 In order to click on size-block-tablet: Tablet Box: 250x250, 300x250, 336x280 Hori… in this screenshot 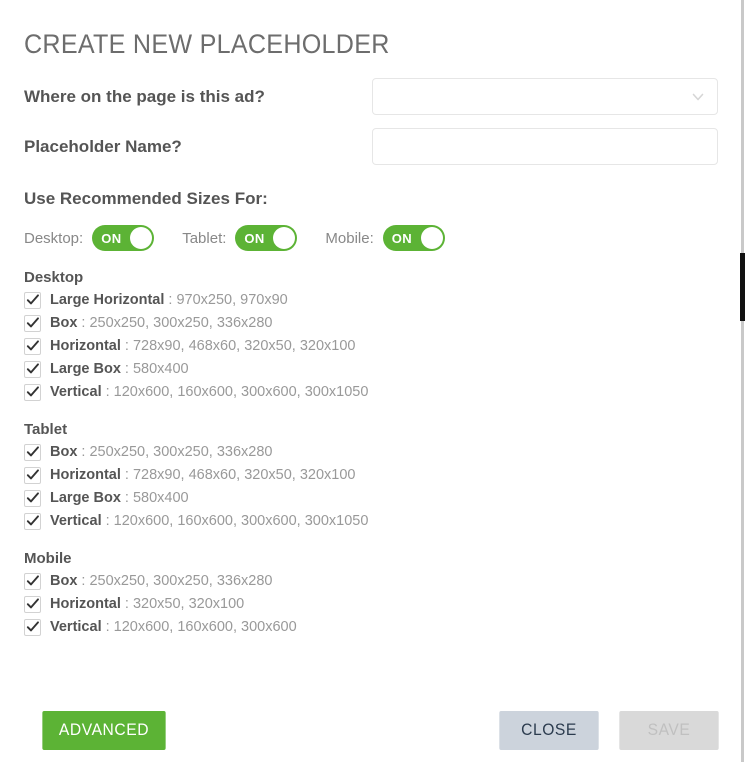, I will do `click(385, 476)`.